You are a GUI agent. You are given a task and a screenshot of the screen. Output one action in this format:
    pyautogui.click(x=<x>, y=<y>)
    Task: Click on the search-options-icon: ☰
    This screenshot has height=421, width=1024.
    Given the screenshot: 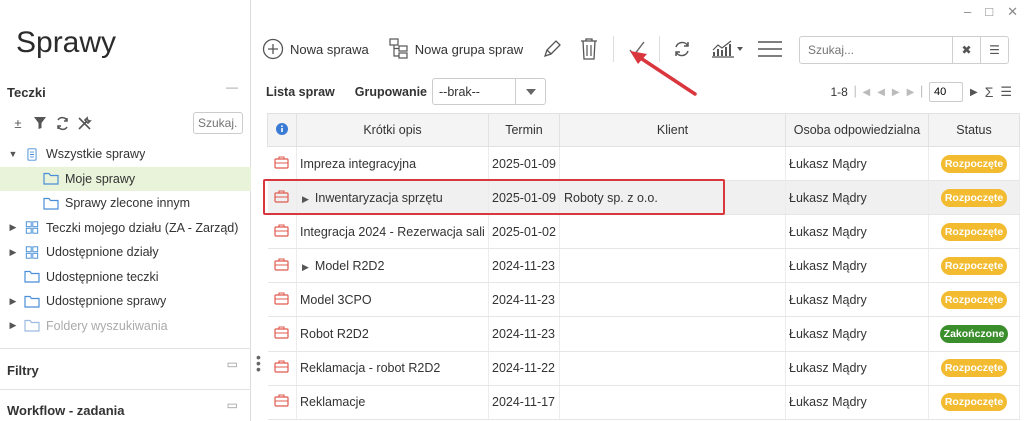 What is the action you would take?
    pyautogui.click(x=994, y=50)
    